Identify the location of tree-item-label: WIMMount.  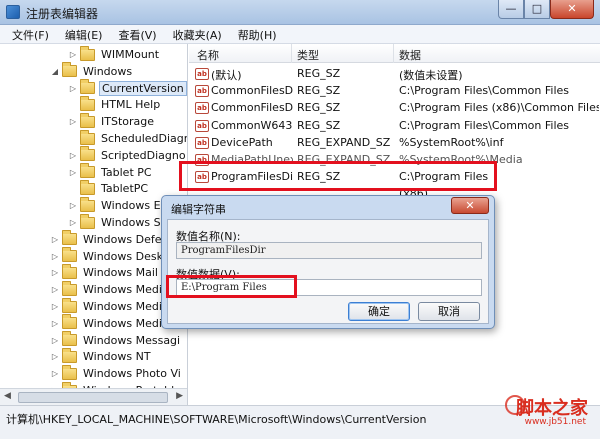
(130, 54).